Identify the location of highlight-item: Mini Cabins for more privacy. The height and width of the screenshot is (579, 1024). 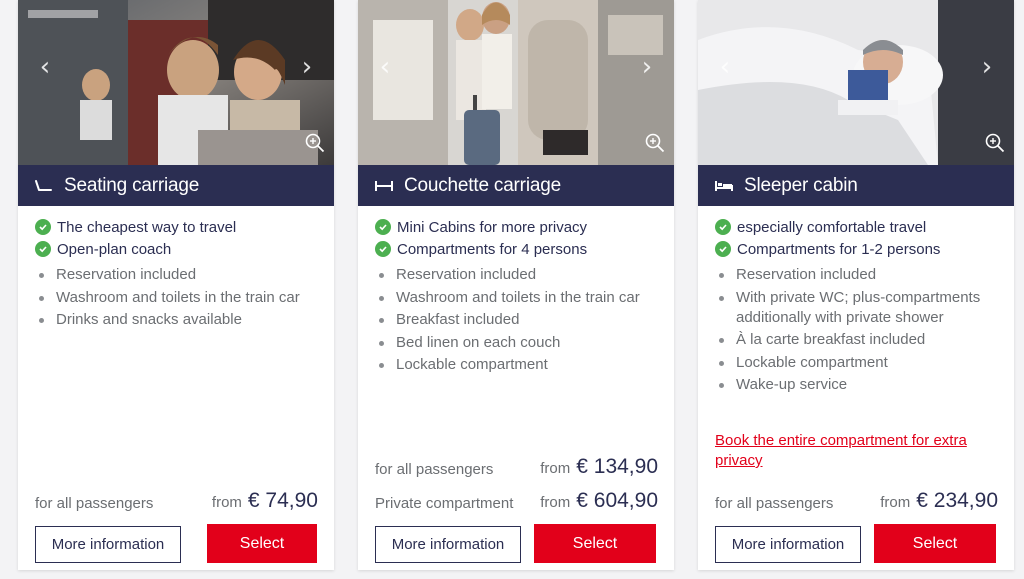
(519, 227).